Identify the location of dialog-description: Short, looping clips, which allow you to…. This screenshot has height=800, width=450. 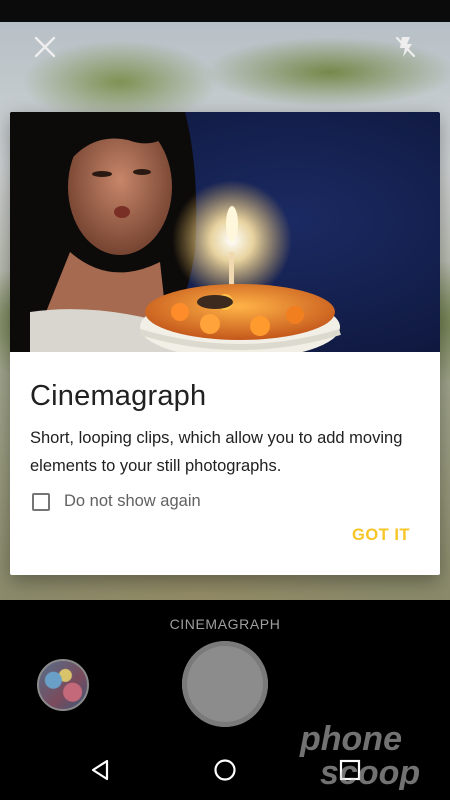
(216, 452).